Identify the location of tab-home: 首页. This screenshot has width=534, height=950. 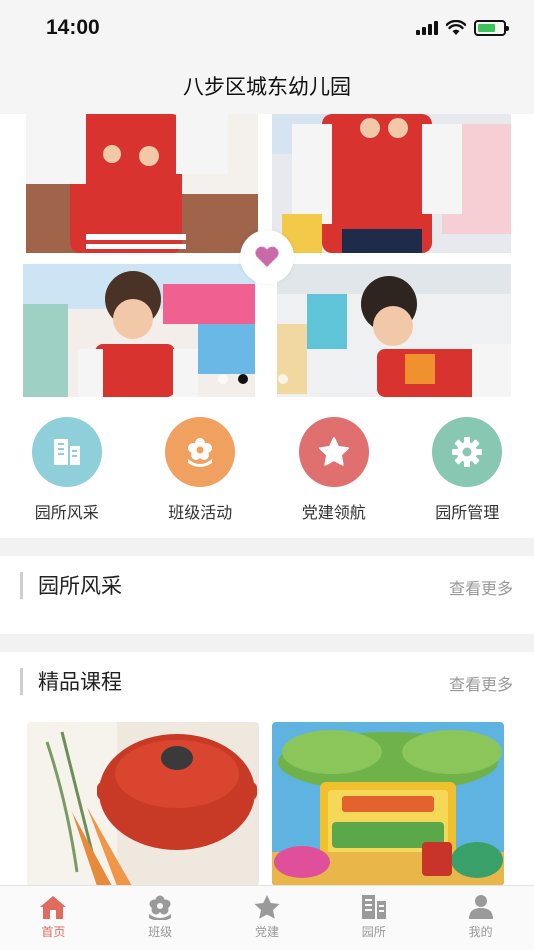
(53, 918).